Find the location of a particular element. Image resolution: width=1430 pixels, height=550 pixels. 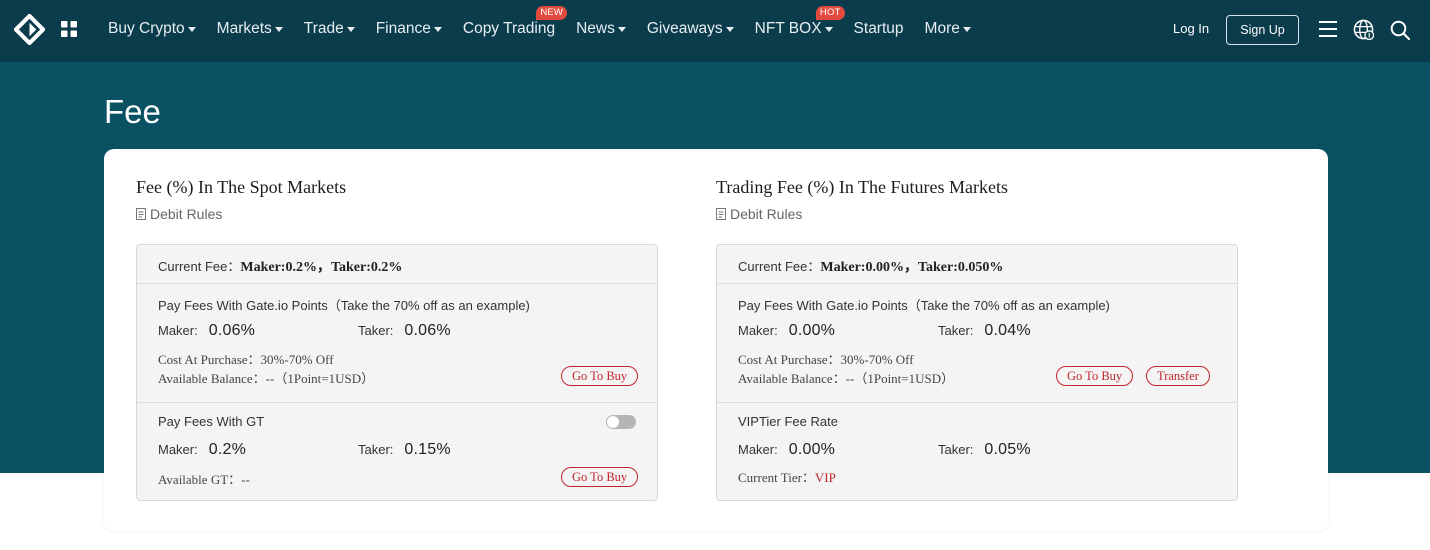

futures-vip-taker: Taker: 0.05% is located at coordinates (984, 450).